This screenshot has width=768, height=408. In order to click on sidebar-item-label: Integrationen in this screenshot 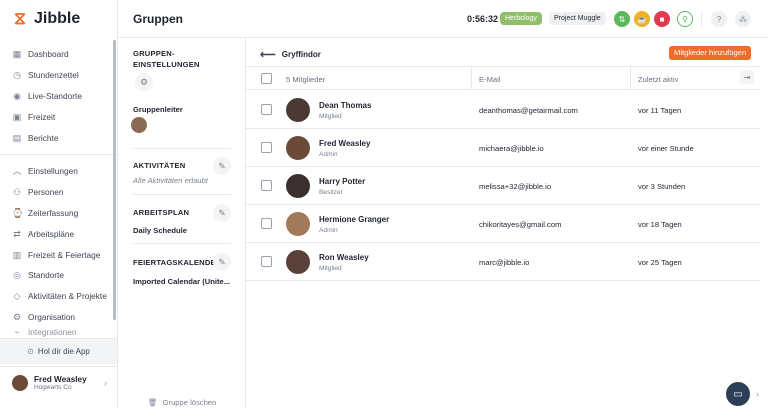, I will do `click(52, 332)`.